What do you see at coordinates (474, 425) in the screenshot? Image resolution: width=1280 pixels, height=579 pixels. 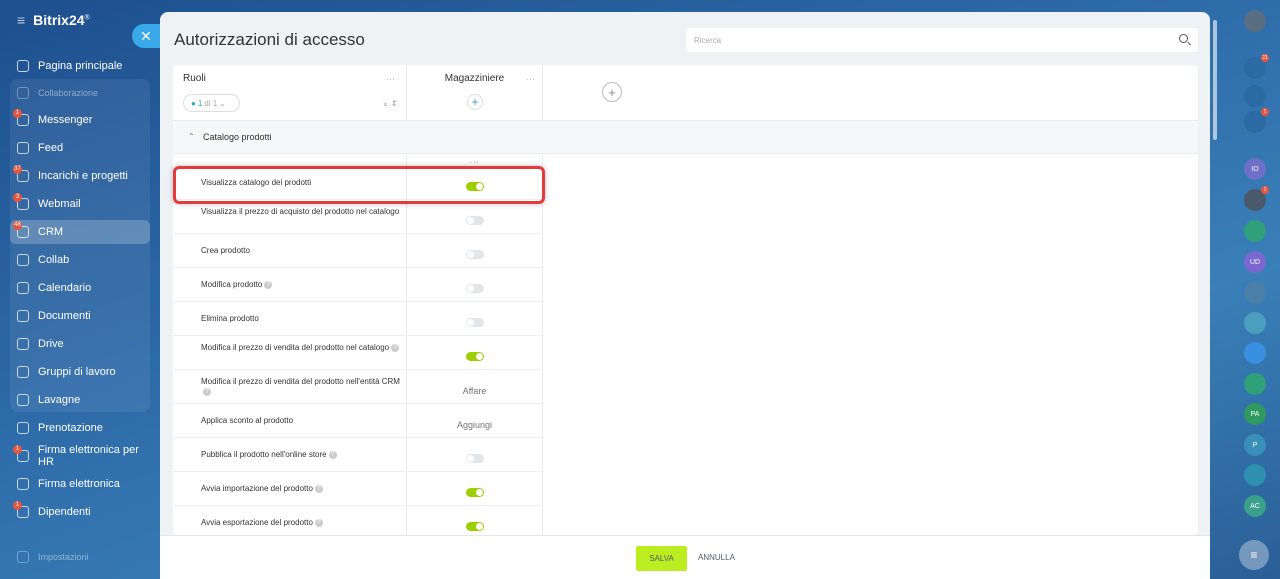 I see `permission-select: Aggiungi` at bounding box center [474, 425].